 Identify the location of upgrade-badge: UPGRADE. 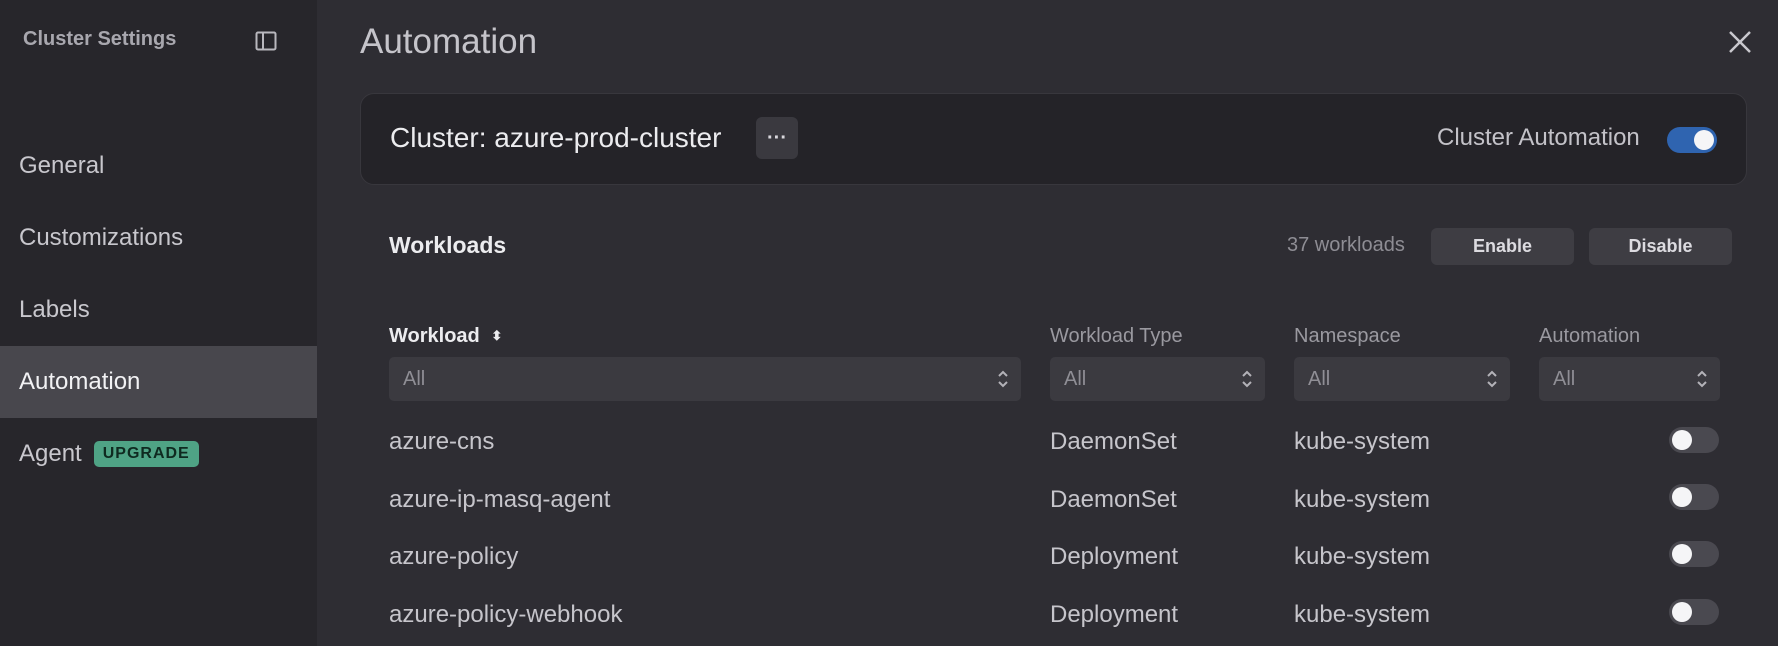
(146, 454).